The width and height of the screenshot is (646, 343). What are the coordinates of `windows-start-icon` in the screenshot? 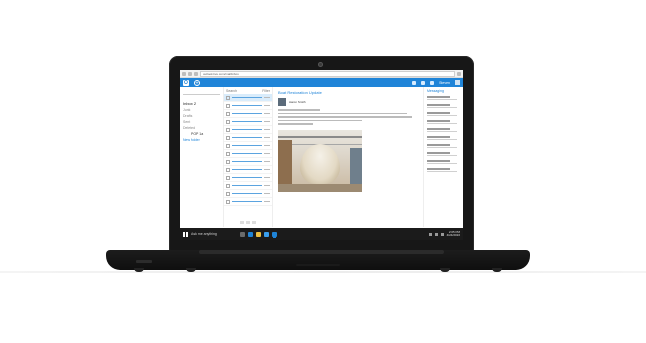 It's located at (185, 234).